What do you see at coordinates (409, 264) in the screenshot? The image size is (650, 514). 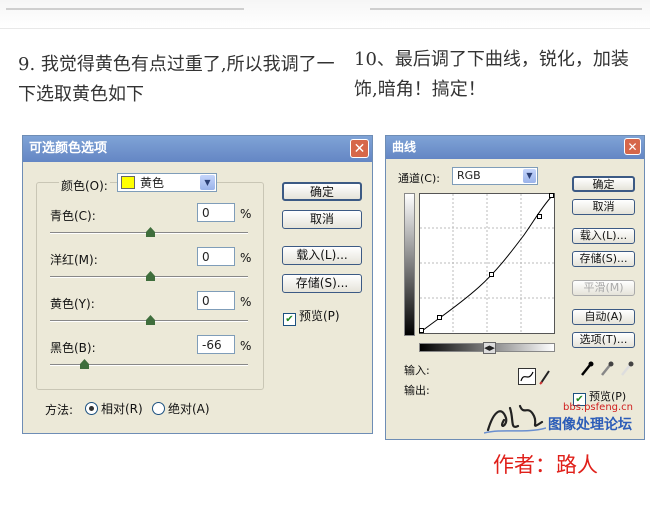 I see `output-gradient-bar` at bounding box center [409, 264].